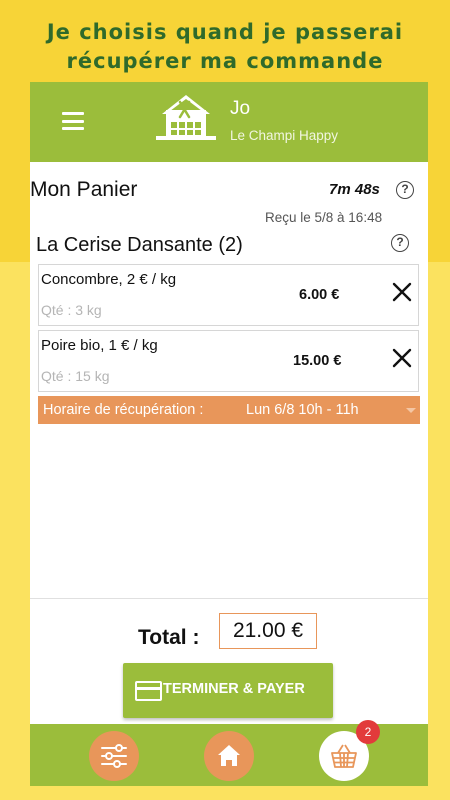 This screenshot has width=450, height=800. I want to click on item-price: 15.00 €, so click(317, 361).